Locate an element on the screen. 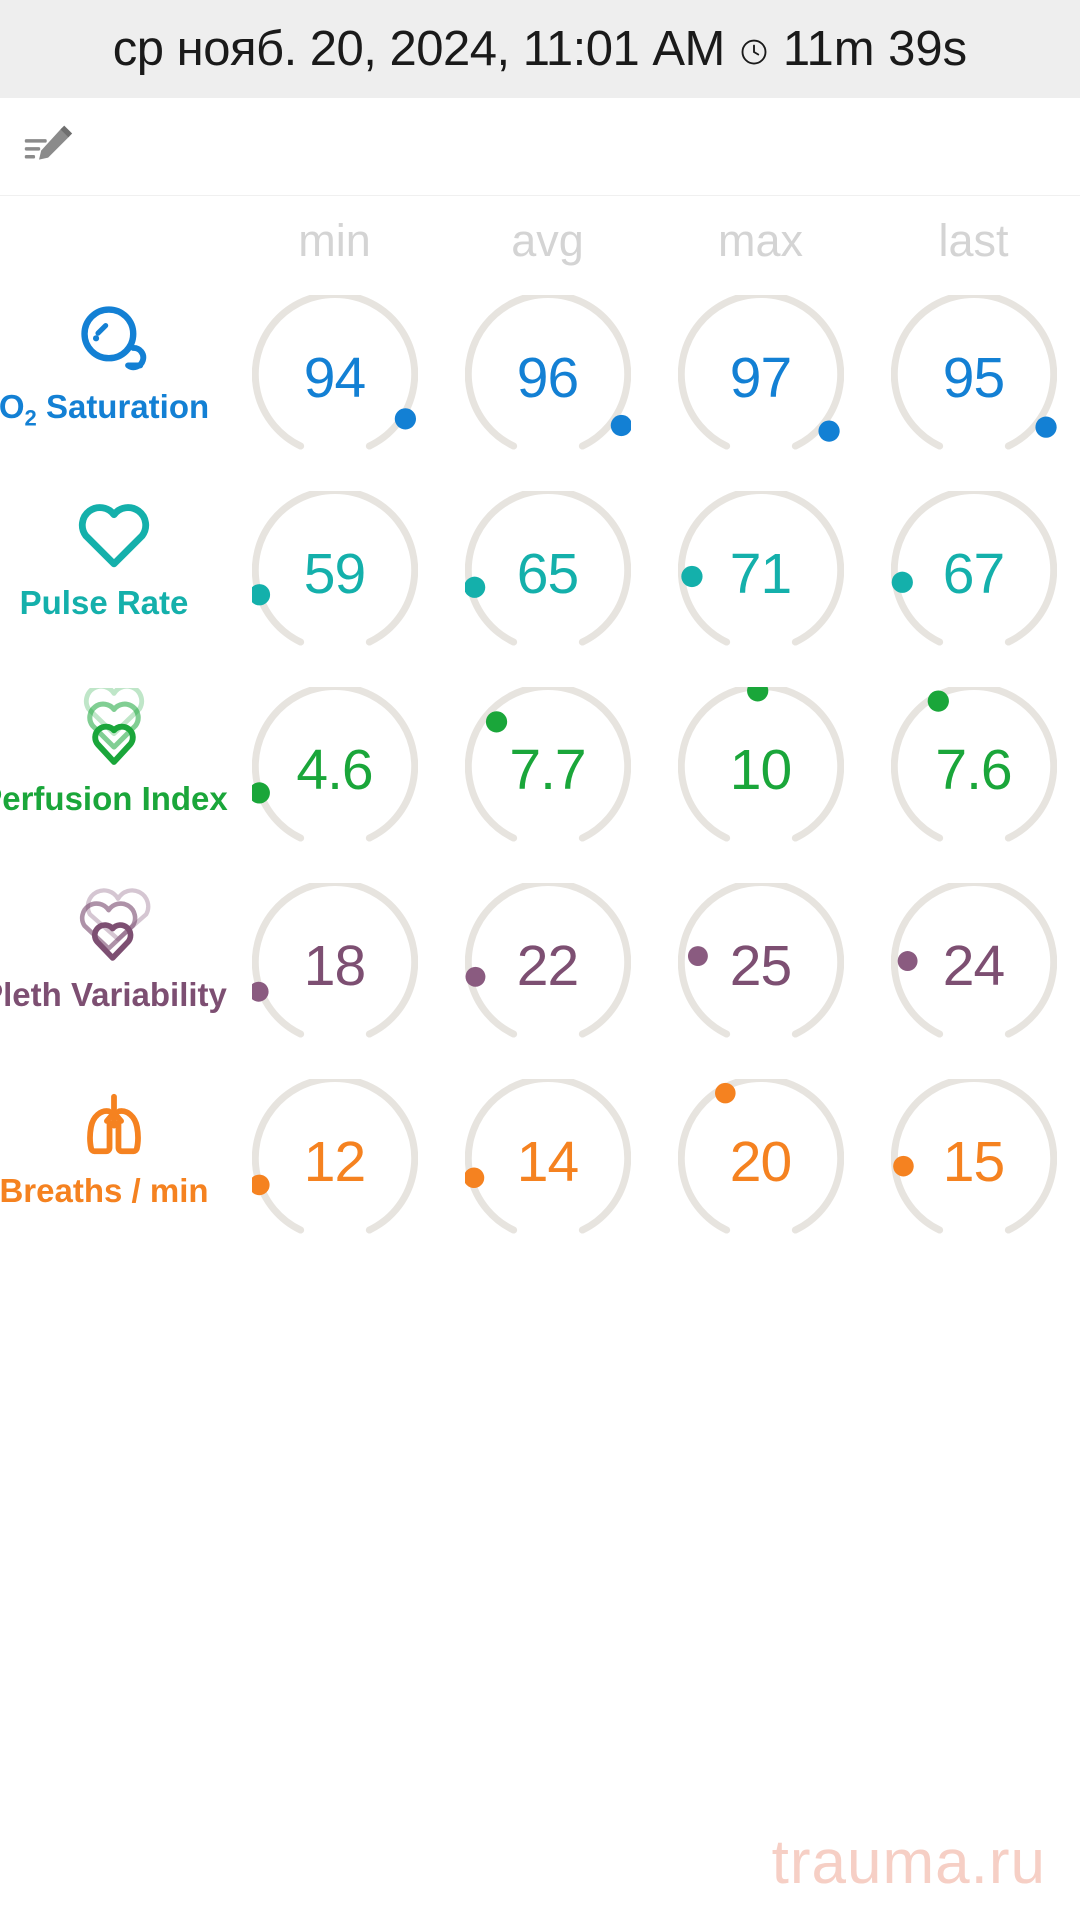 The height and width of the screenshot is (1920, 1080). gauge-cell-last: 95 is located at coordinates (973, 378).